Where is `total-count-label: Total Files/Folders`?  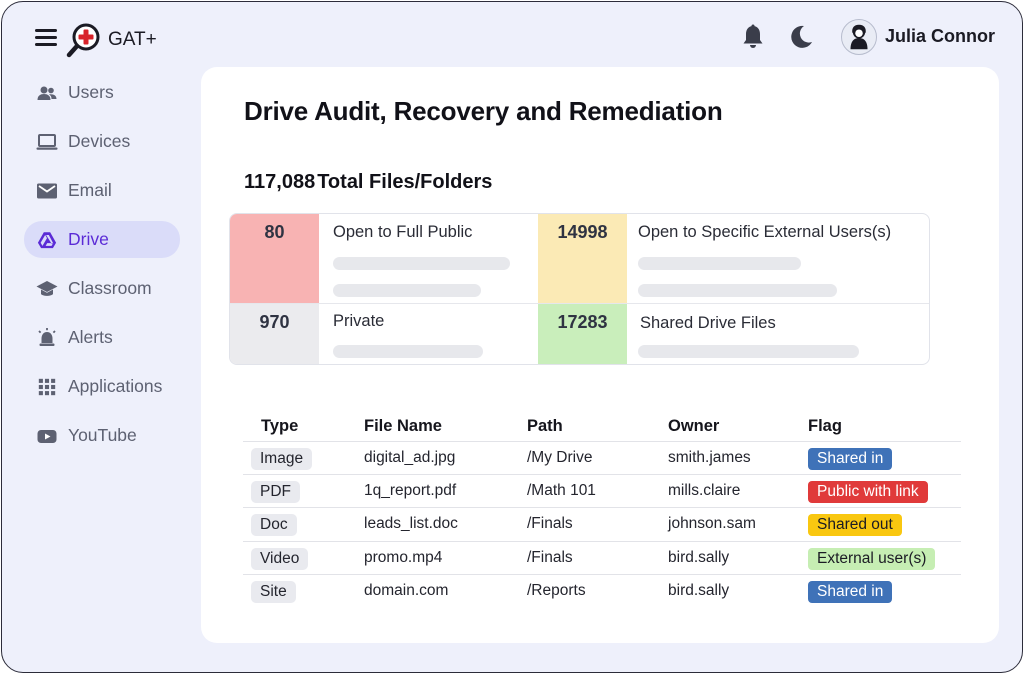 total-count-label: Total Files/Folders is located at coordinates (405, 182).